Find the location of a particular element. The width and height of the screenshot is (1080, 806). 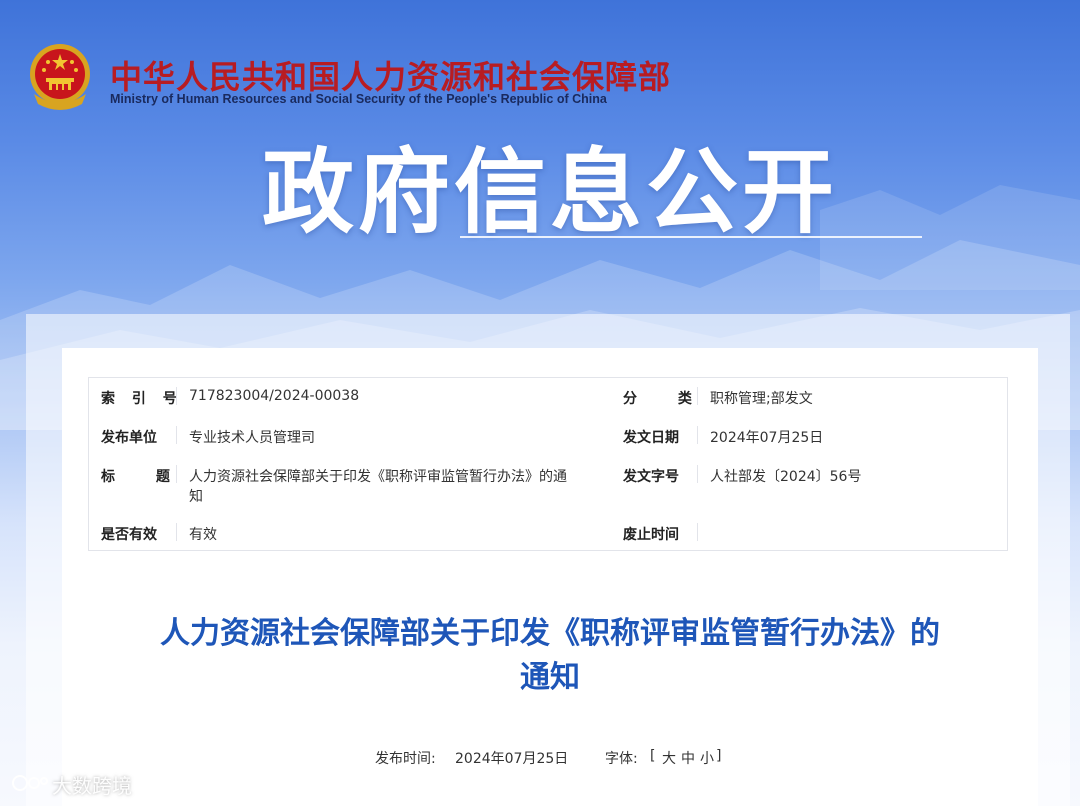

document-number-label: 发文字号 is located at coordinates (651, 477).